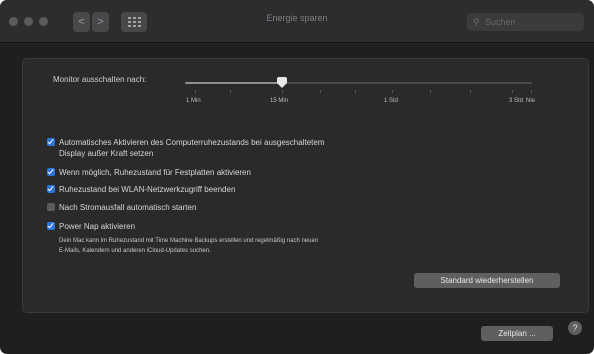  Describe the element at coordinates (516, 101) in the screenshot. I see `slider-tick-label: 3 Std` at that location.